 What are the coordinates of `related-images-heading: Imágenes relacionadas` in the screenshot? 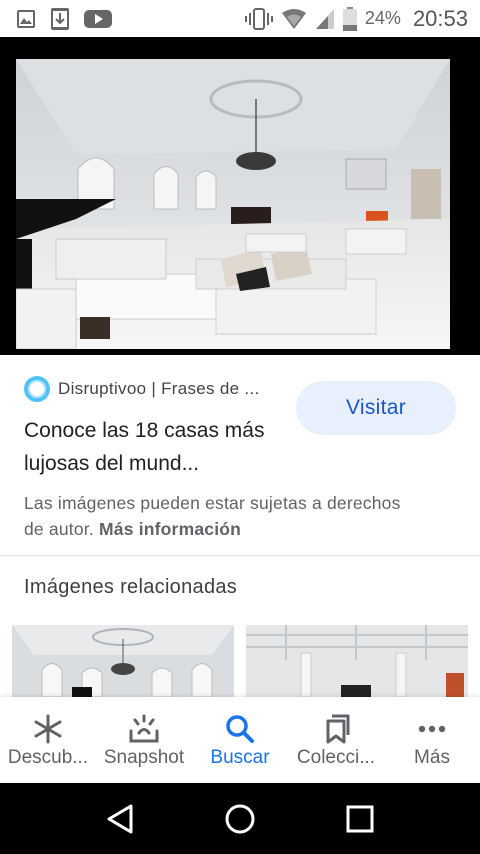 It's located at (131, 587).